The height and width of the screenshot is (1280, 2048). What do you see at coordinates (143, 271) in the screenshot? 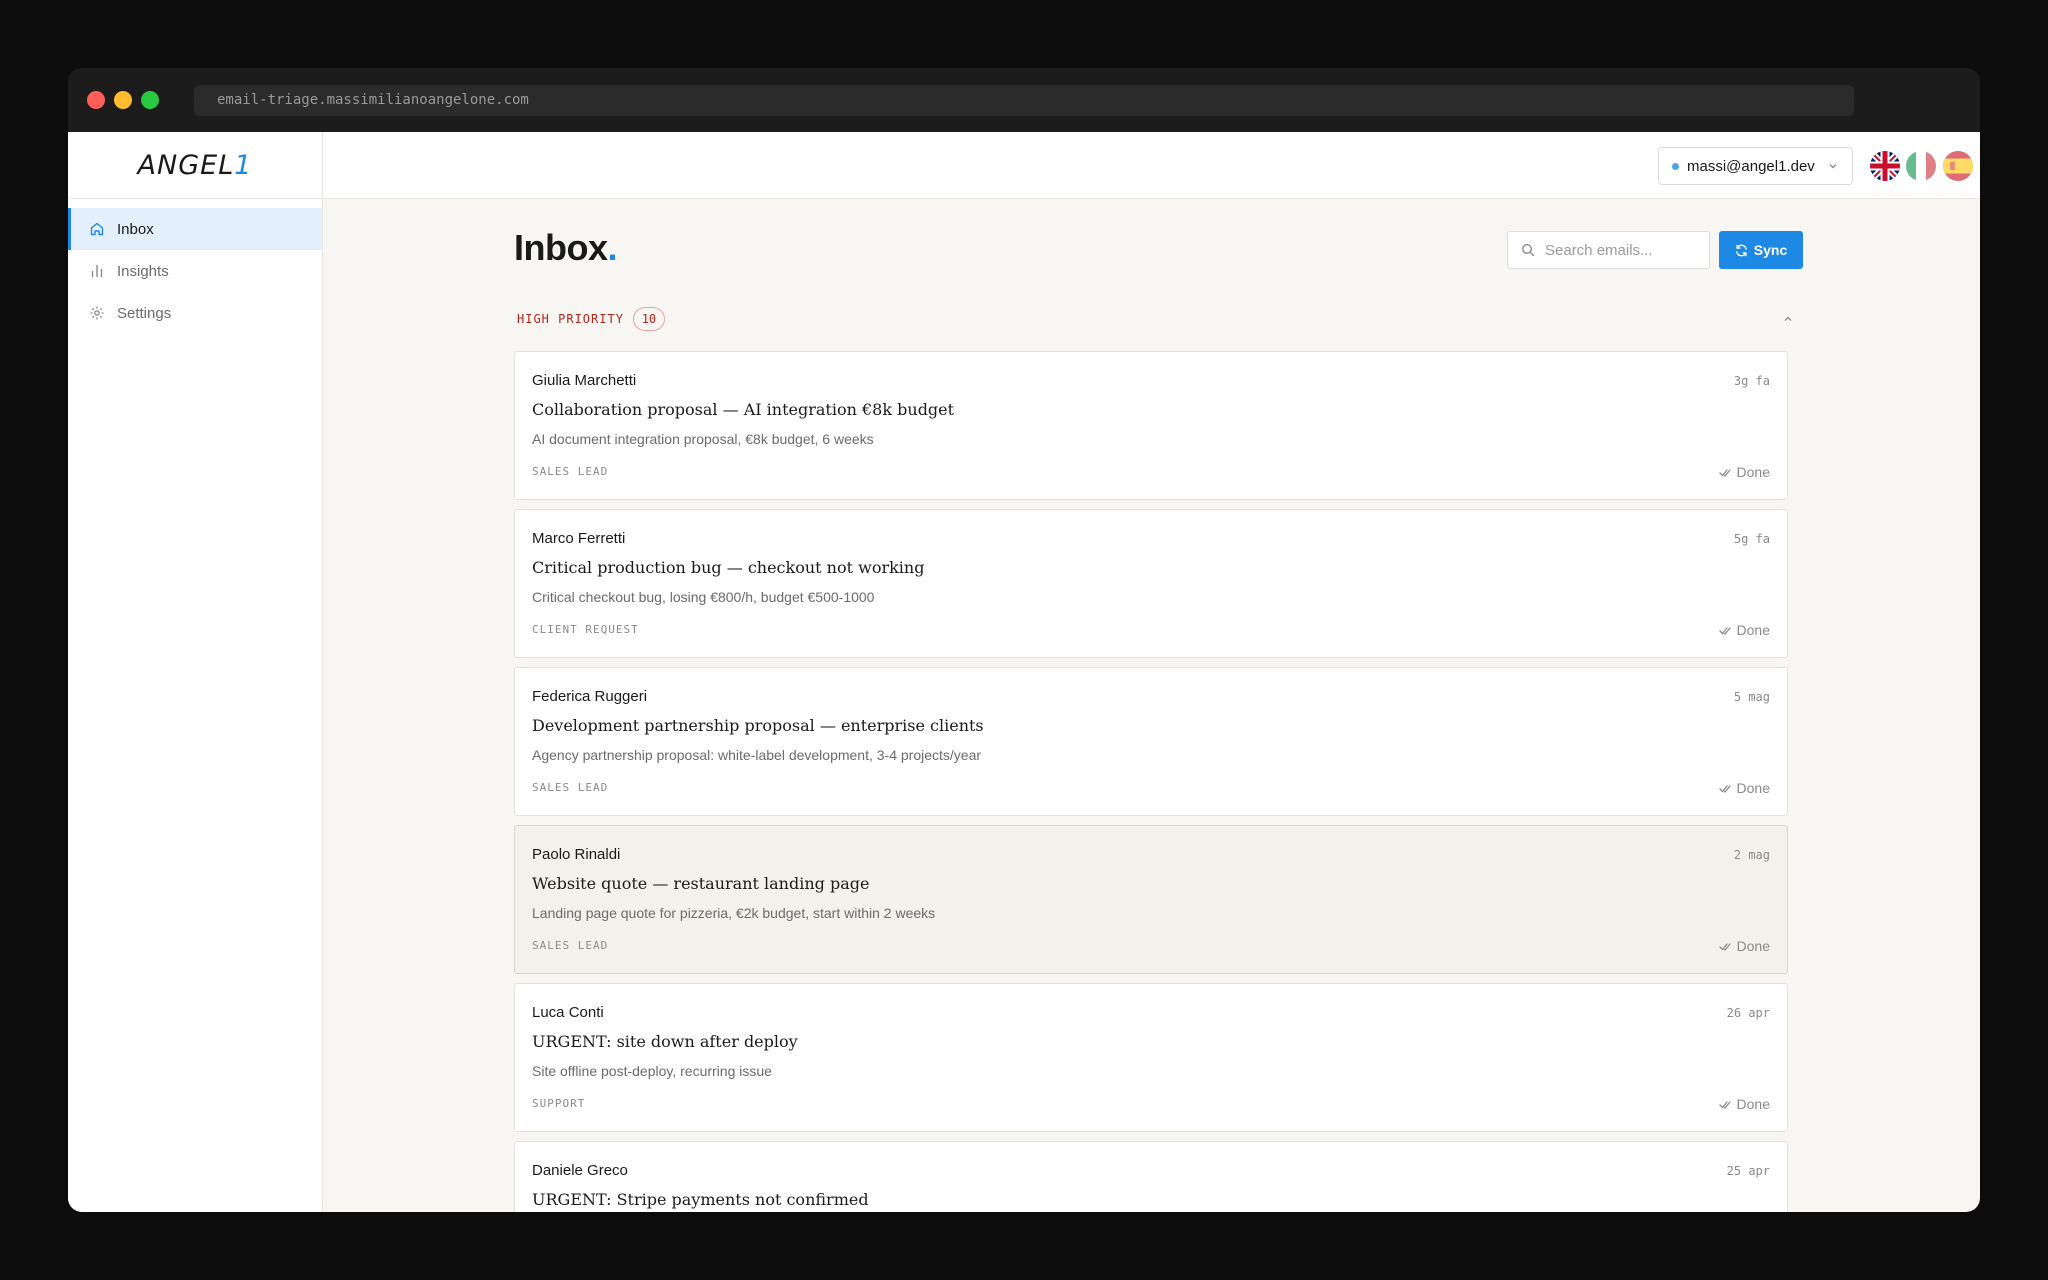
I see `sidebar-item-label: Insights` at bounding box center [143, 271].